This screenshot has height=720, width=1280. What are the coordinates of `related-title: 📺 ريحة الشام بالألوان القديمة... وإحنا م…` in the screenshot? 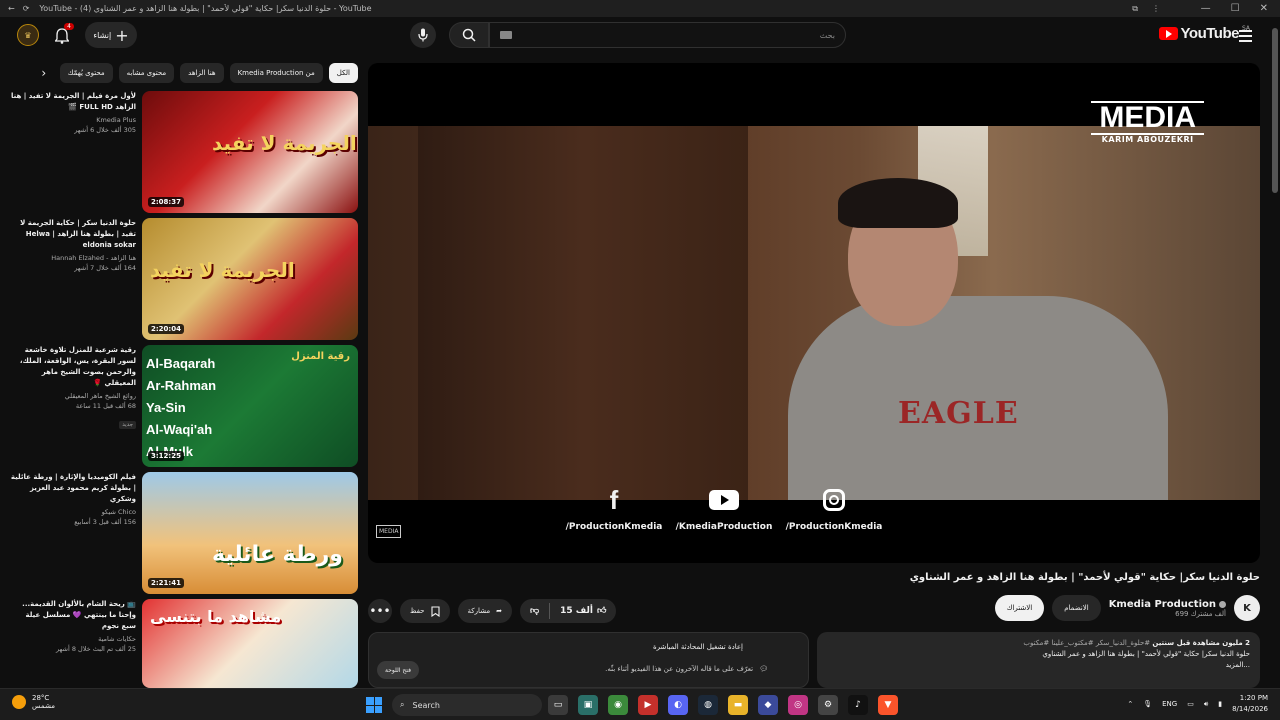 It's located at (73, 615).